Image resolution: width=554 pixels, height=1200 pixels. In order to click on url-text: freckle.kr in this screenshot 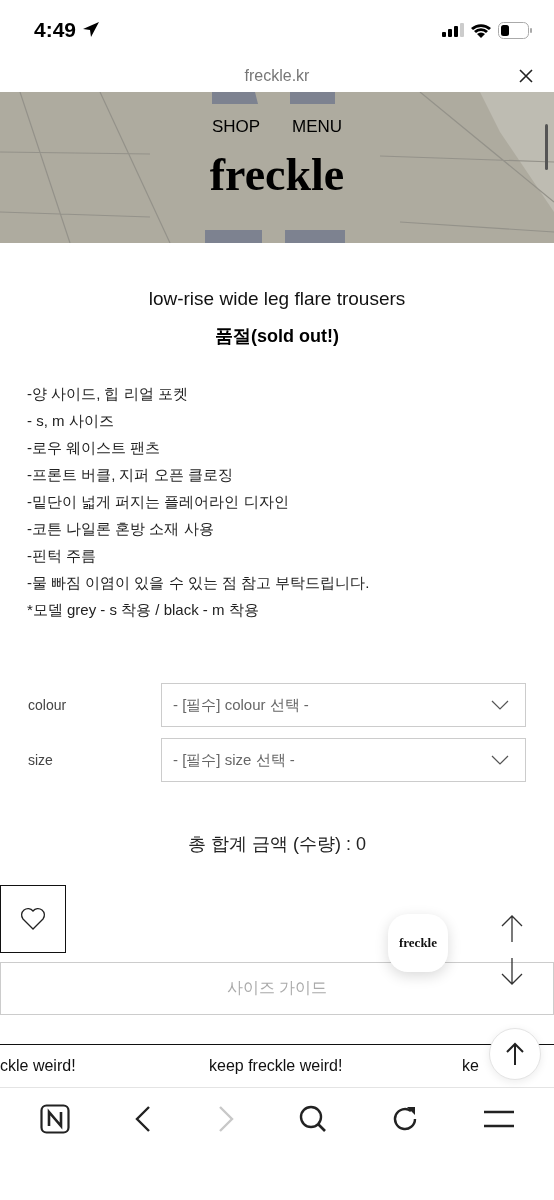, I will do `click(277, 76)`.